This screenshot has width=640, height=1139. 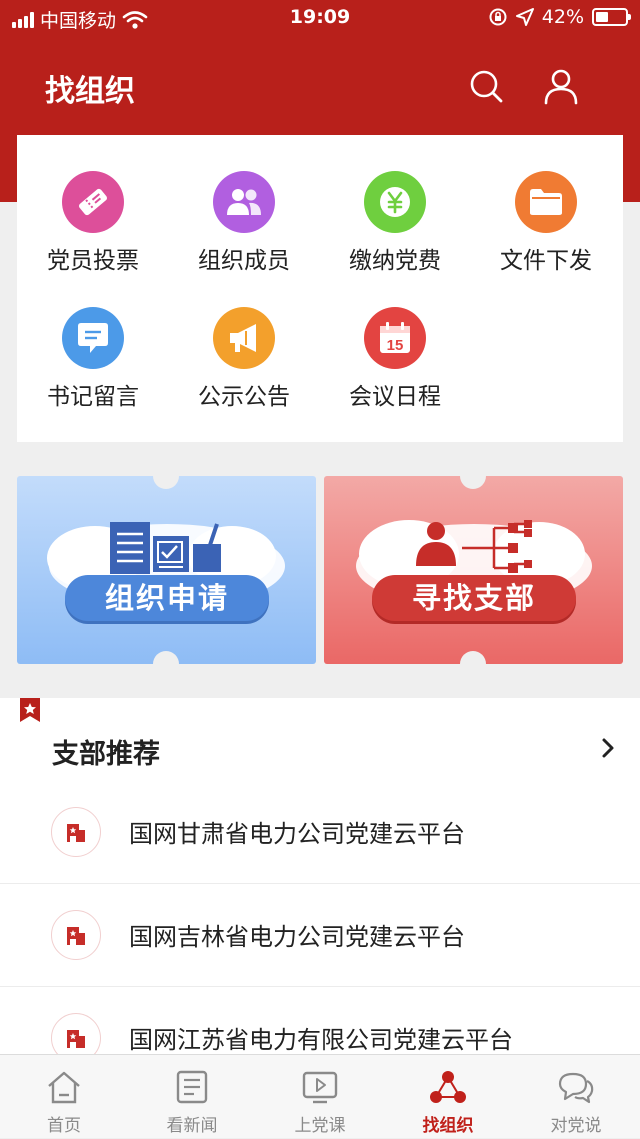 I want to click on home-icon, so click(x=64, y=1087).